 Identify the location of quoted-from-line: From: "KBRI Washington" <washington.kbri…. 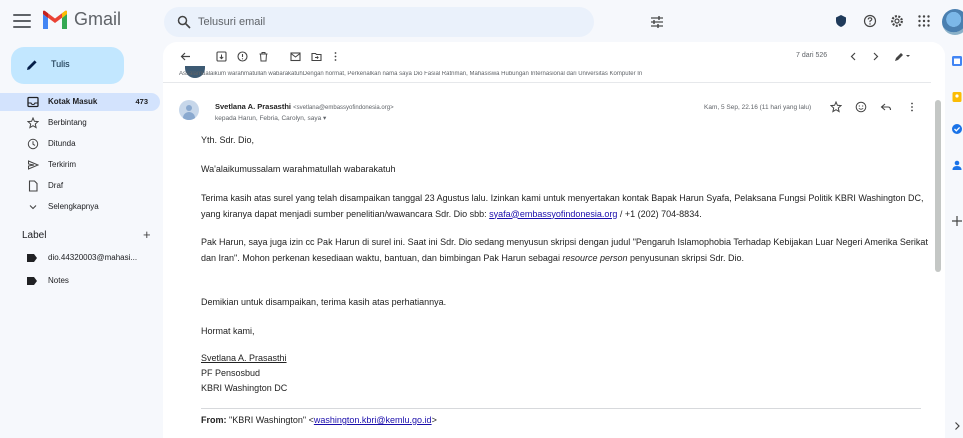
(319, 420).